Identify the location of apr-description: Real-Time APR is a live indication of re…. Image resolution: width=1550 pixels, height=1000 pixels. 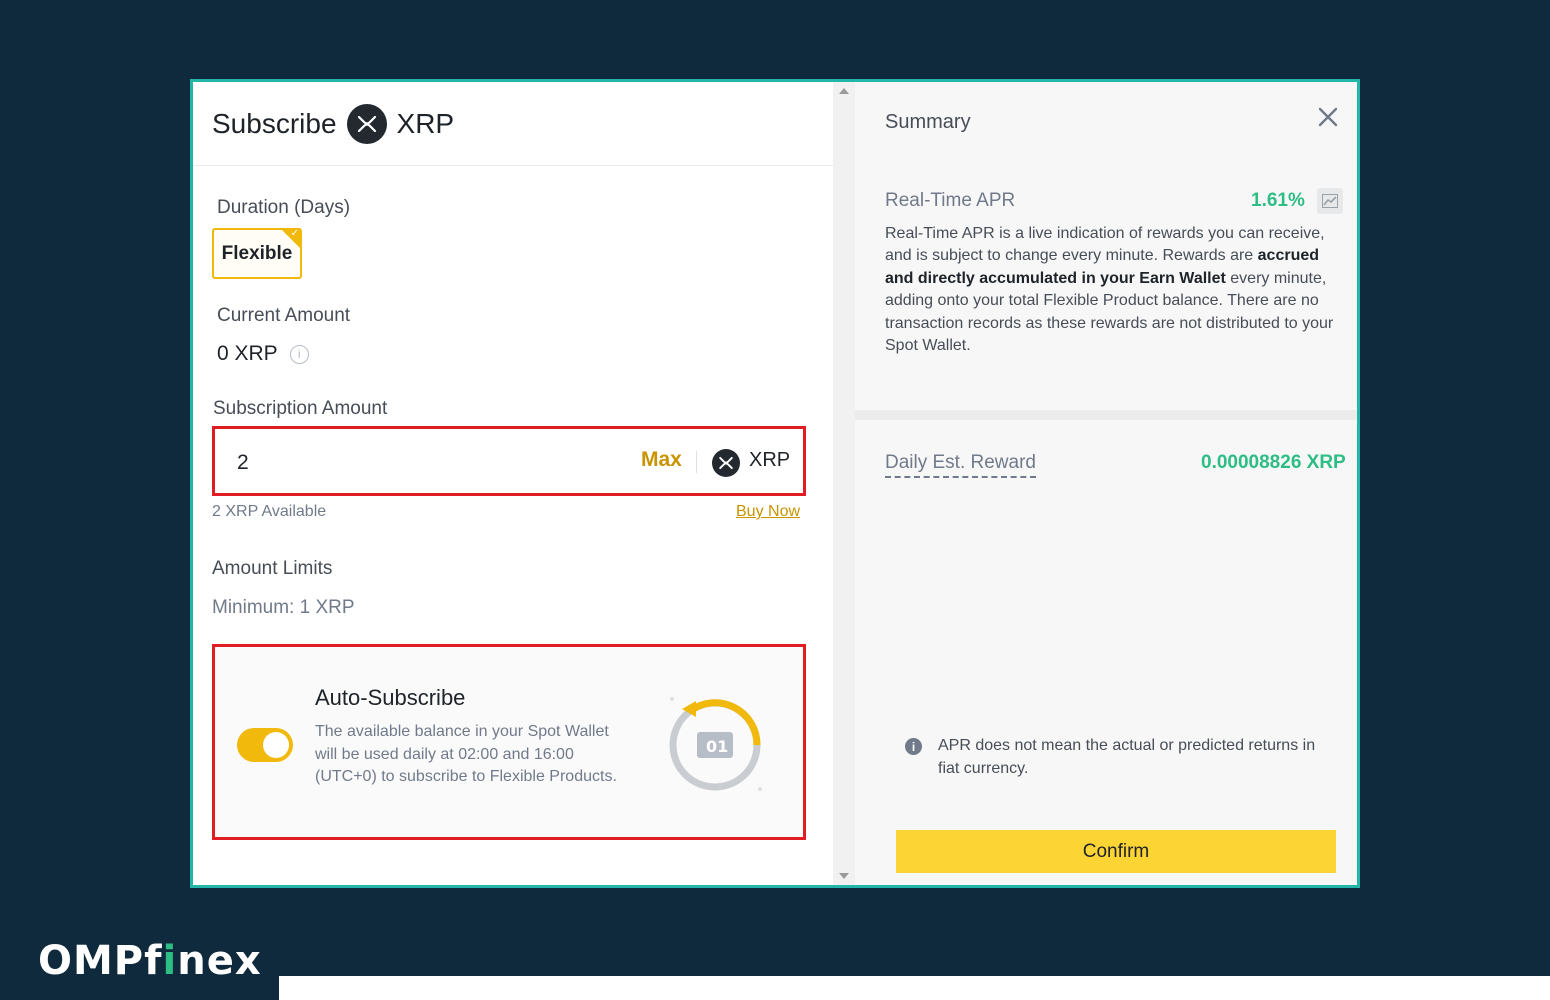
(1115, 290).